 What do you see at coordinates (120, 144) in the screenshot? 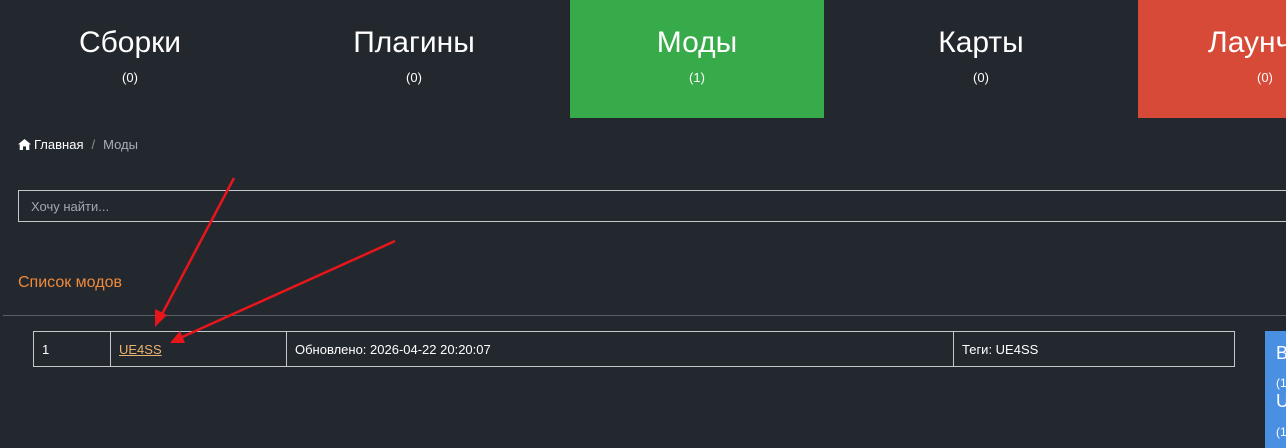
I see `breadcrumb-current: Моды` at bounding box center [120, 144].